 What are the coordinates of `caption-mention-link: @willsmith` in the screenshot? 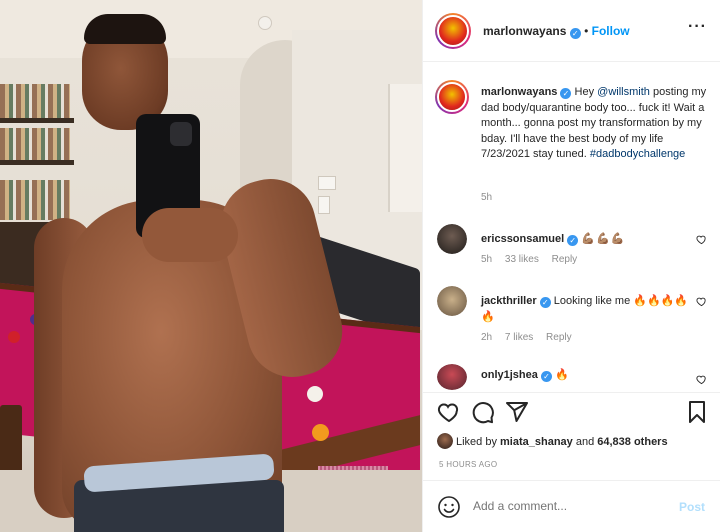 It's located at (623, 92).